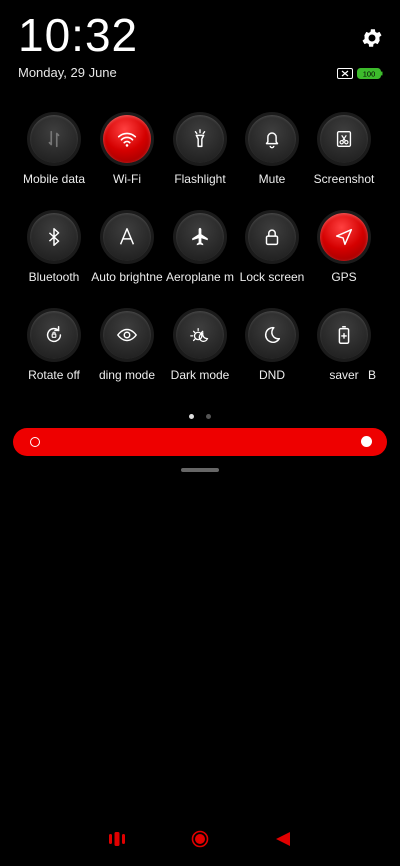 Image resolution: width=400 pixels, height=866 pixels. I want to click on tile-label: DND, so click(272, 375).